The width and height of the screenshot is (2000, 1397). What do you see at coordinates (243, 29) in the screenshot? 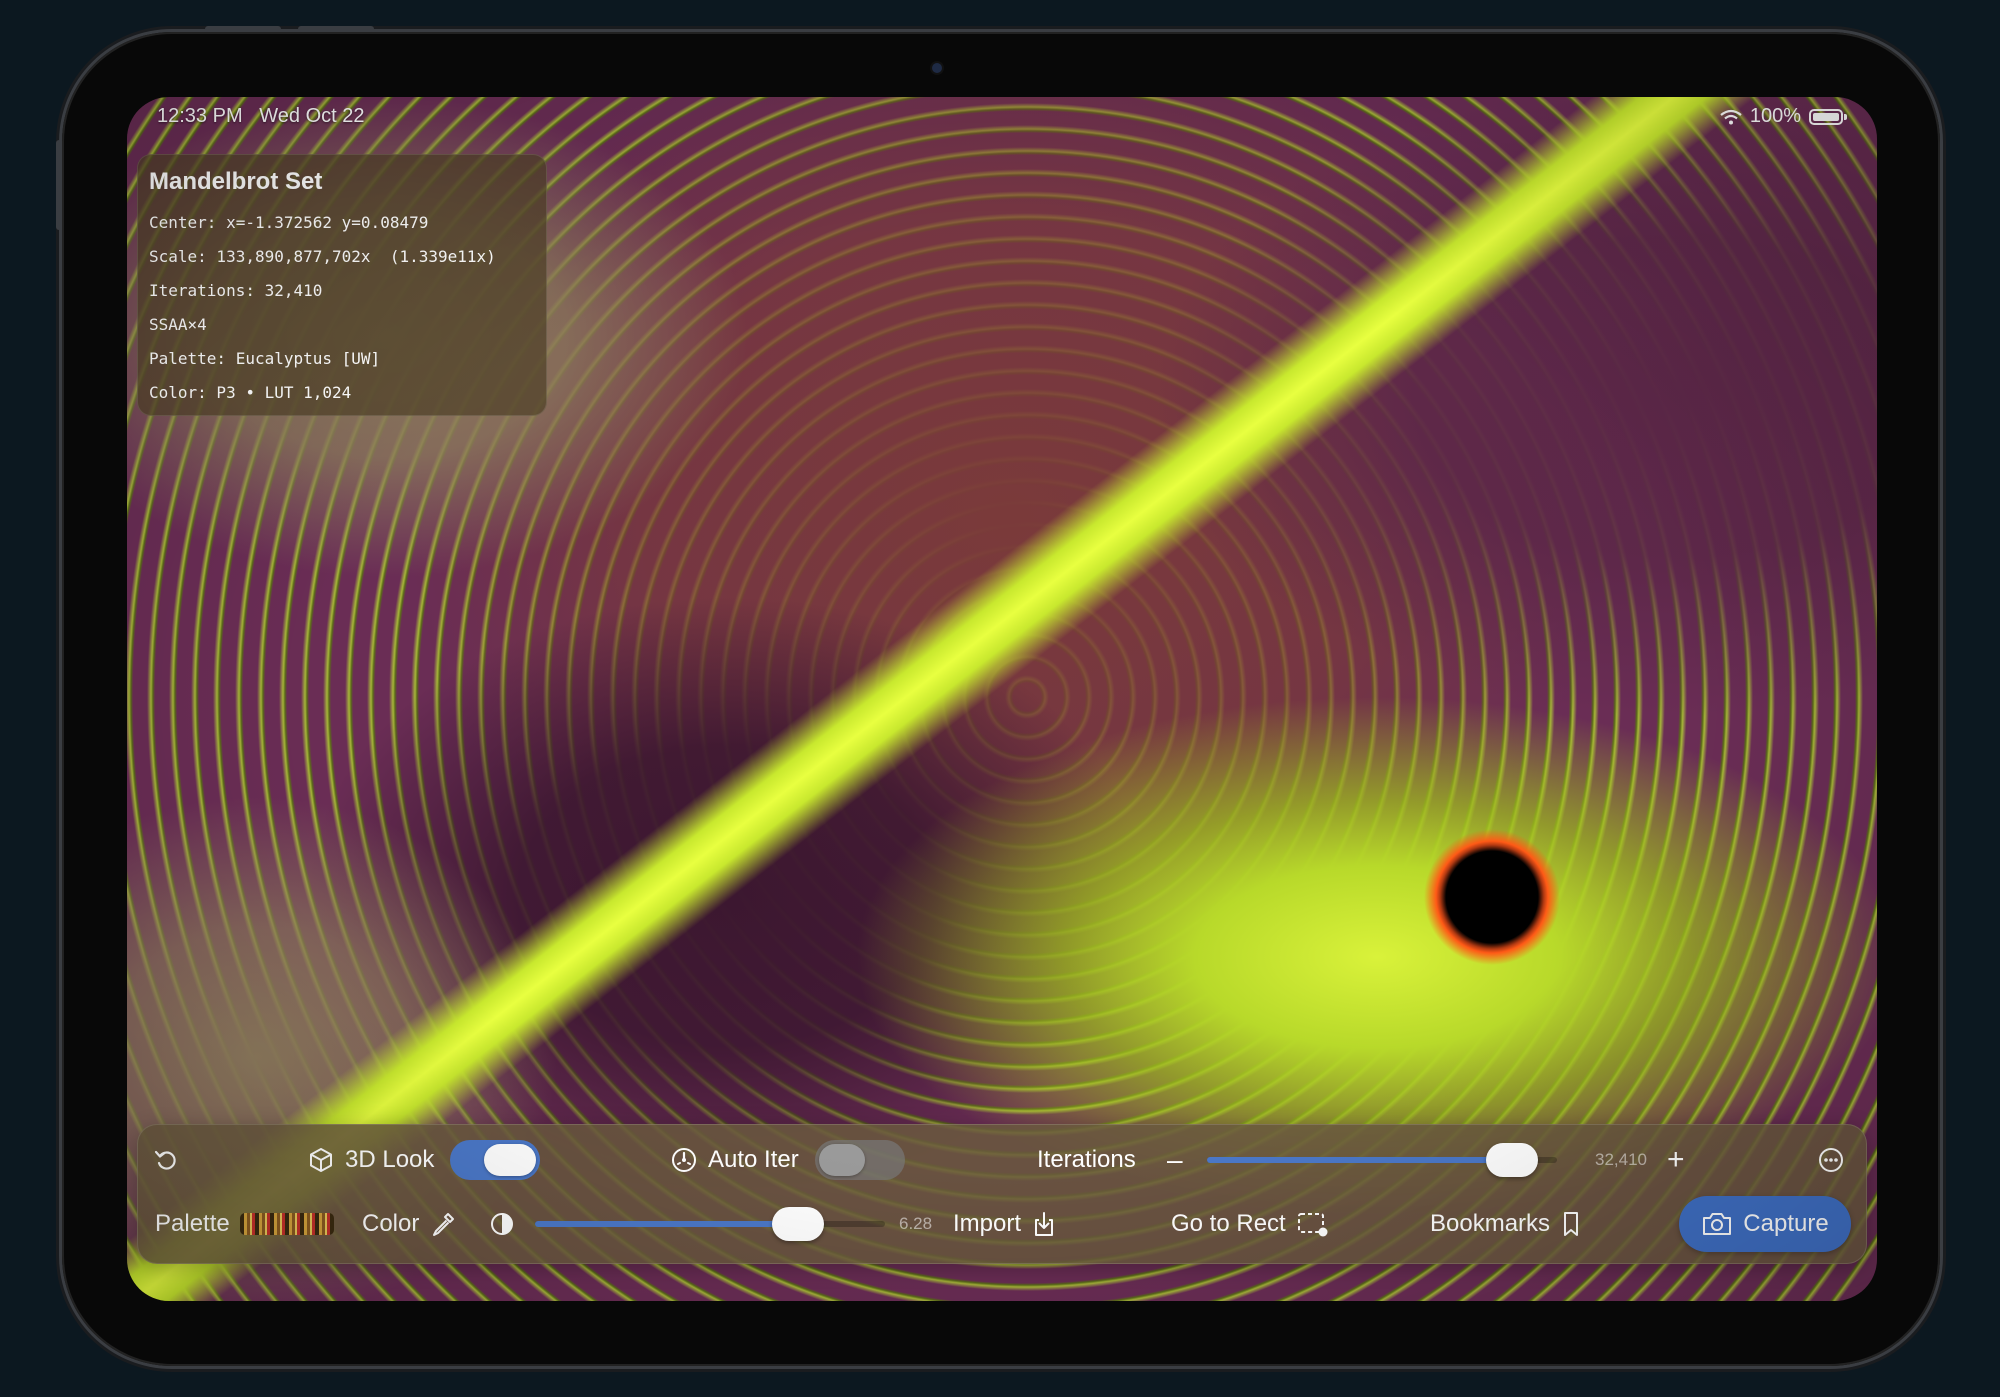
I see `volume-button` at bounding box center [243, 29].